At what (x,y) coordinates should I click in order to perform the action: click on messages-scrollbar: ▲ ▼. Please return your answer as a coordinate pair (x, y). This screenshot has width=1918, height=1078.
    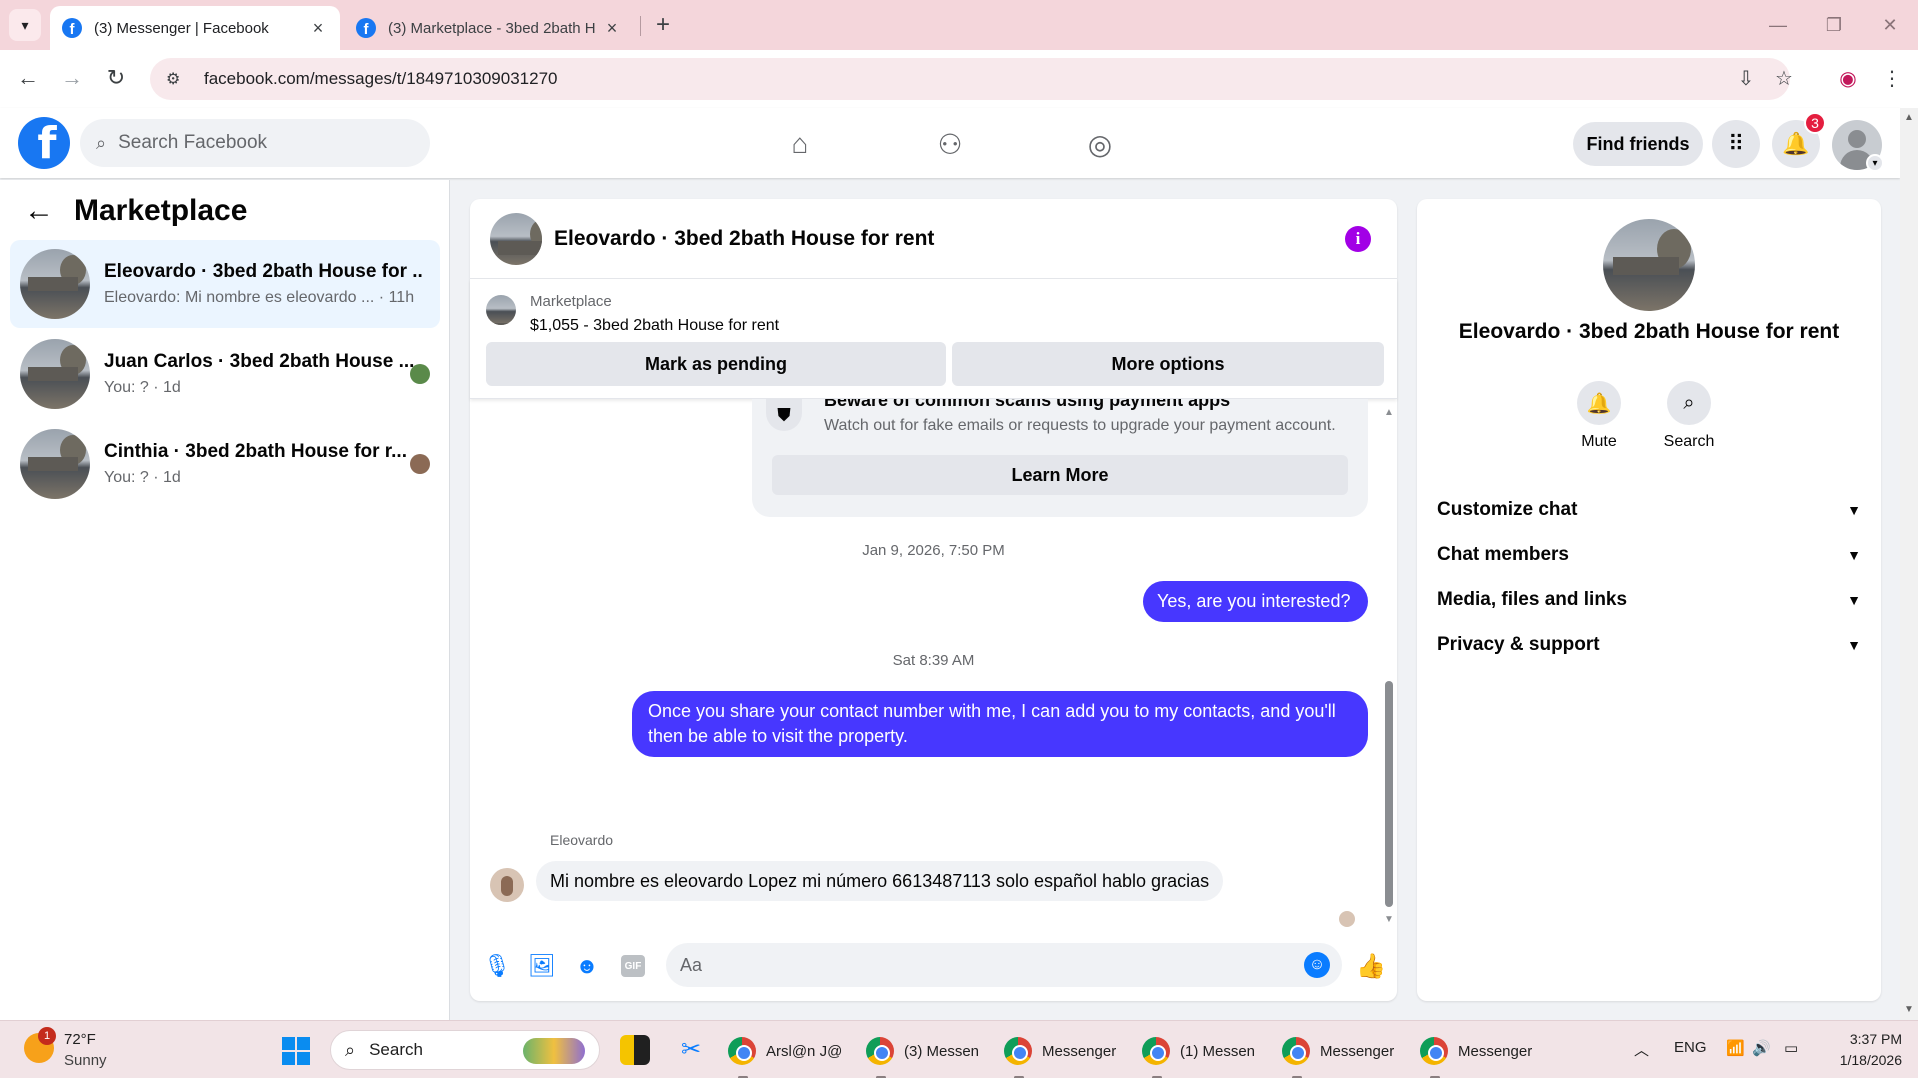
    Looking at the image, I should click on (1389, 665).